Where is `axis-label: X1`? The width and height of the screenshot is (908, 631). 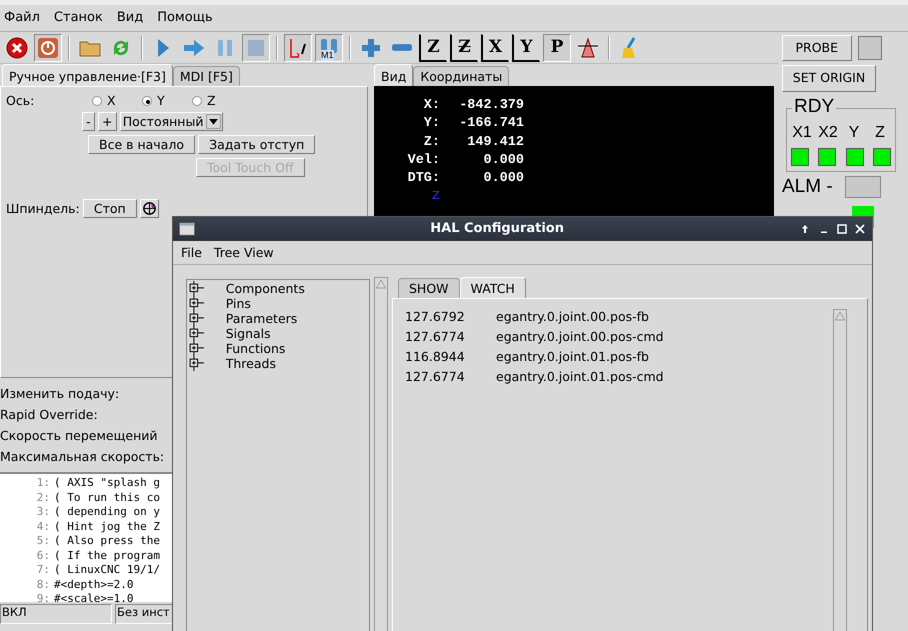
axis-label: X1 is located at coordinates (802, 132).